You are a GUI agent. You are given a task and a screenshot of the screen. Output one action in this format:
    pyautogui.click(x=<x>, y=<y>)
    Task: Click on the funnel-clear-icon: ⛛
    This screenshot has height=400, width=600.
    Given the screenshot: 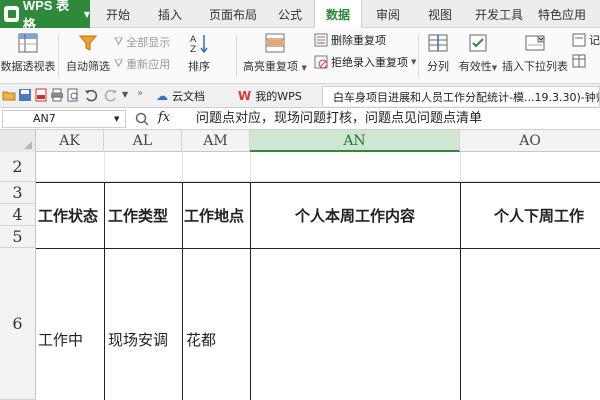 What is the action you would take?
    pyautogui.click(x=119, y=41)
    